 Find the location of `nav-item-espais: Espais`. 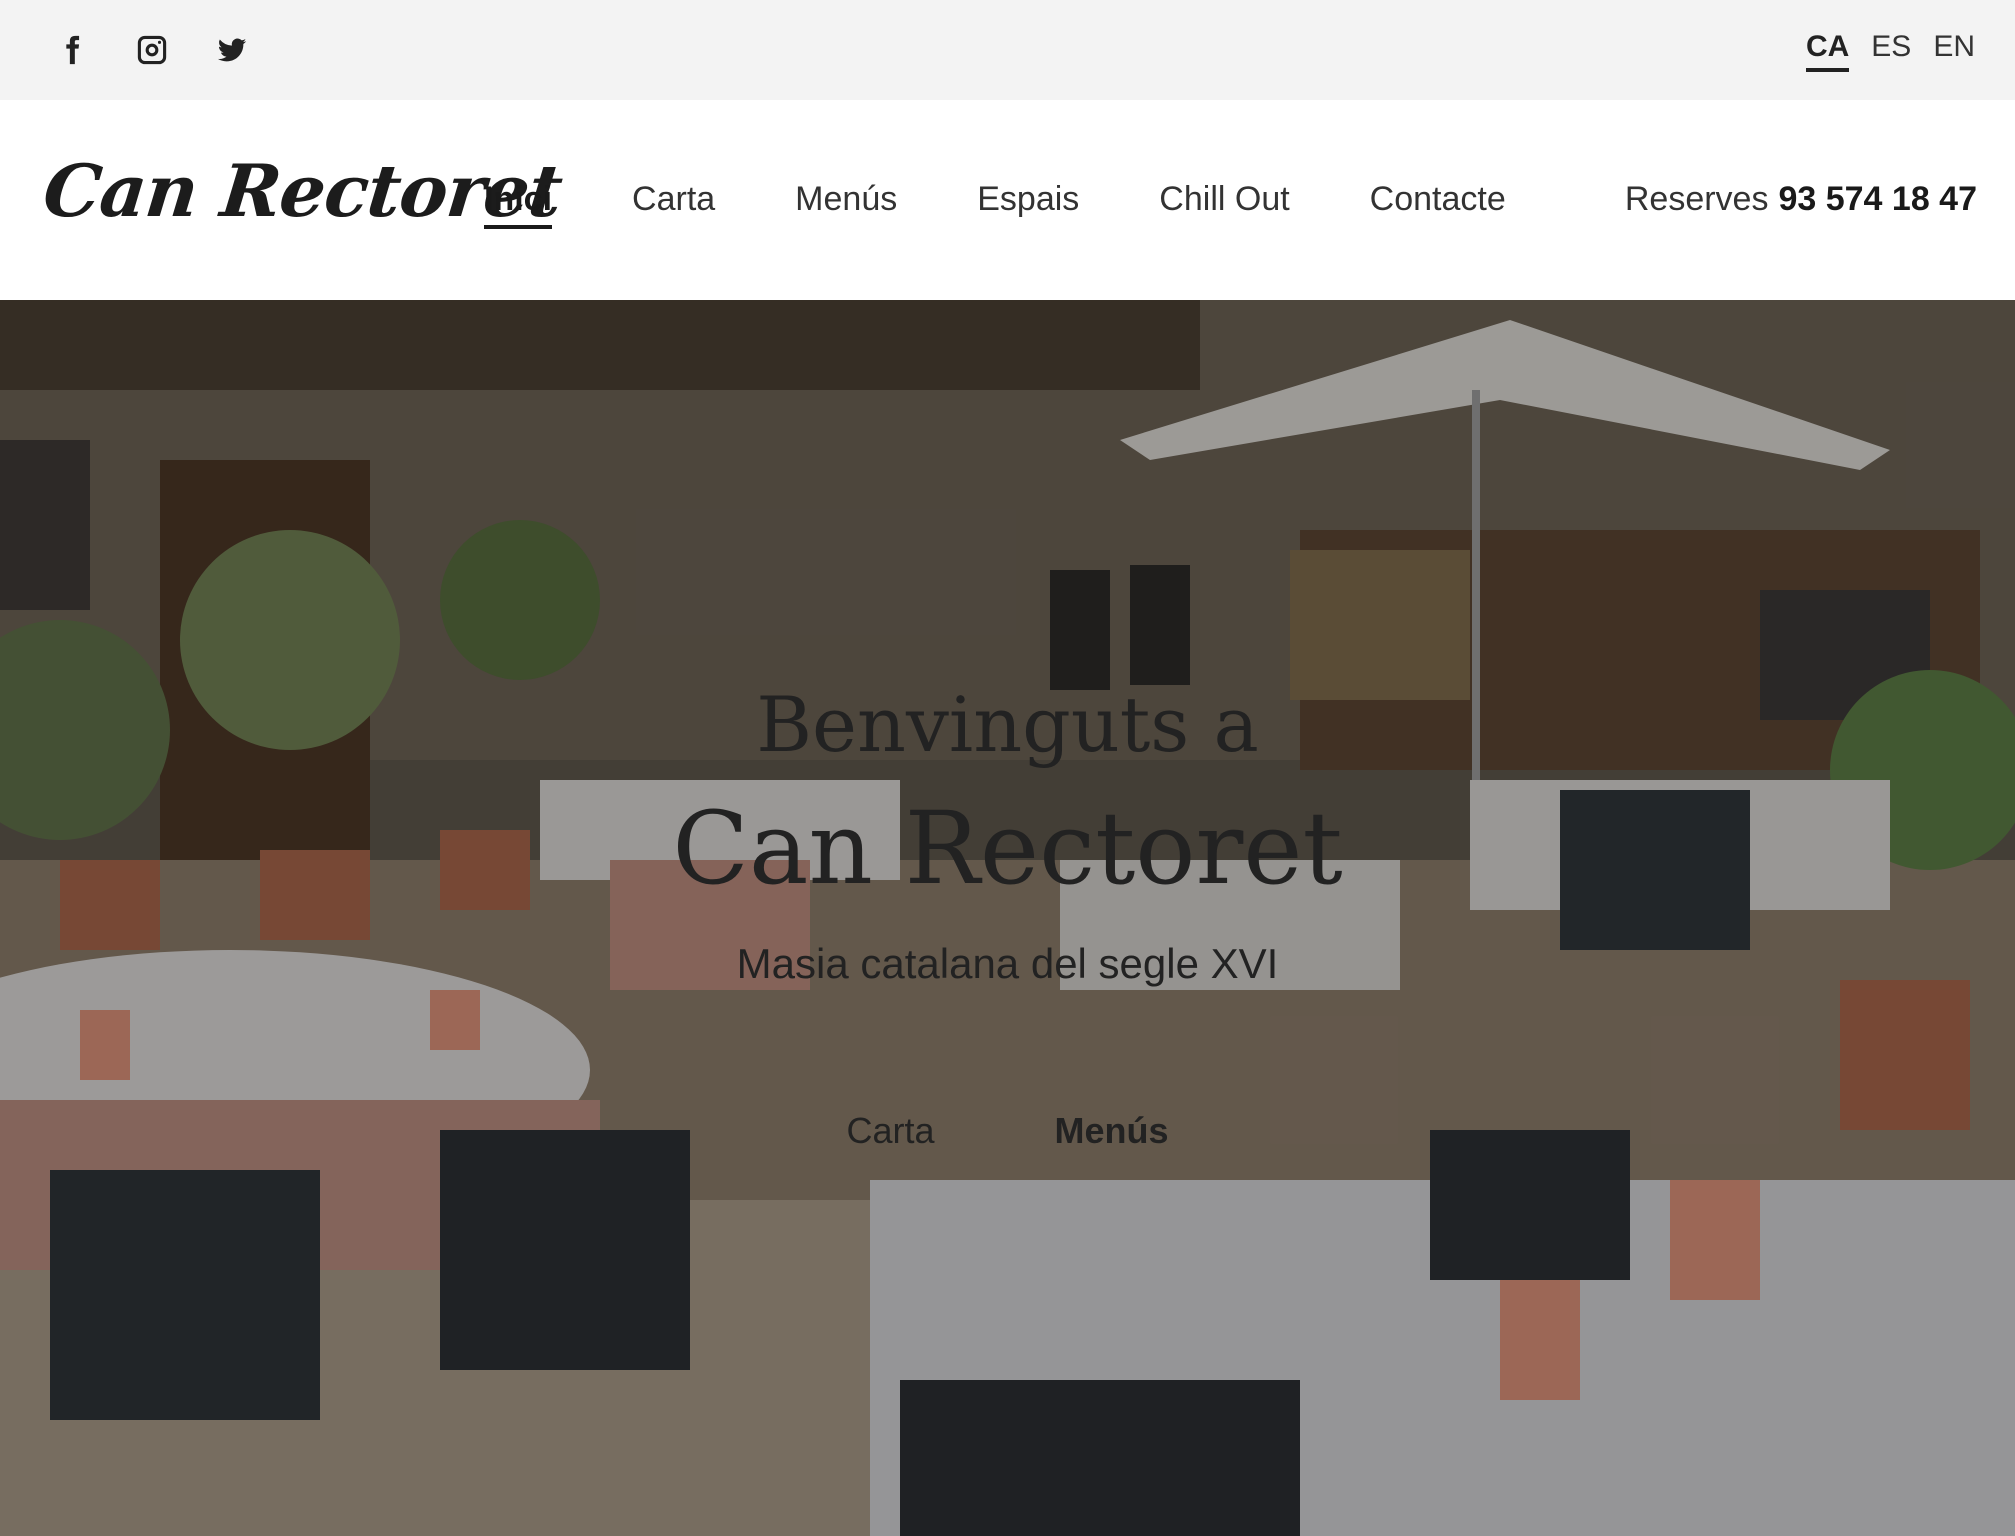

nav-item-espais: Espais is located at coordinates (1028, 204).